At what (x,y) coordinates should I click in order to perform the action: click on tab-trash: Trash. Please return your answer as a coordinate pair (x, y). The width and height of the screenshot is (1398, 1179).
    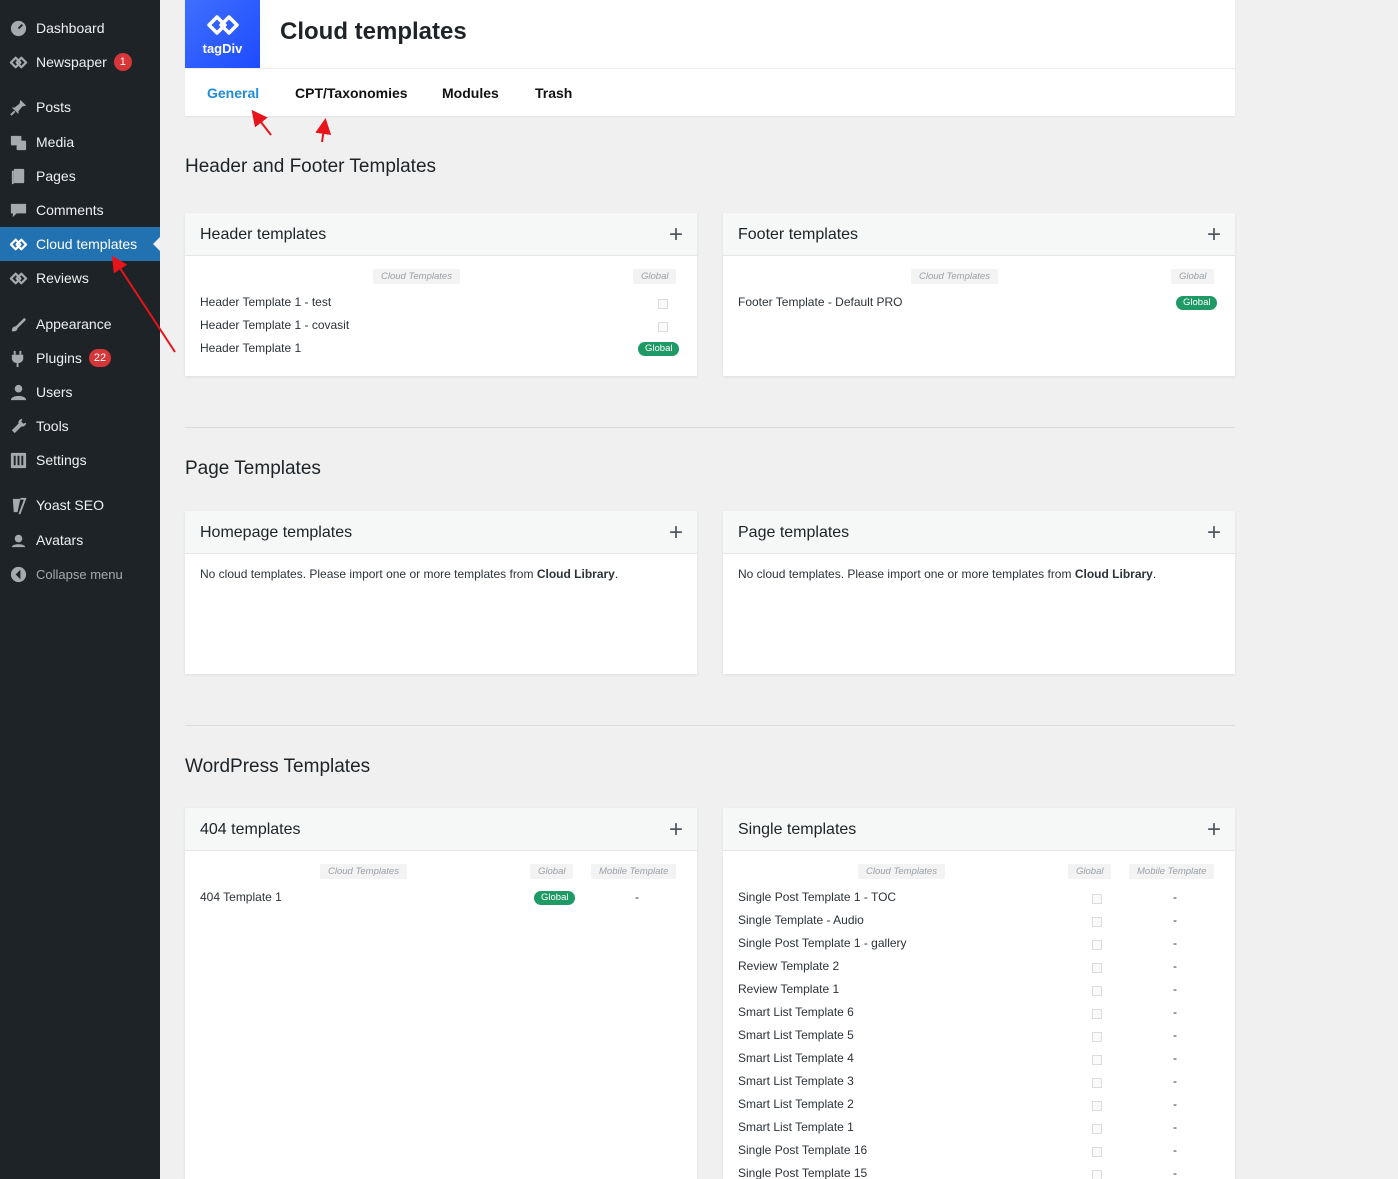
    Looking at the image, I should click on (553, 93).